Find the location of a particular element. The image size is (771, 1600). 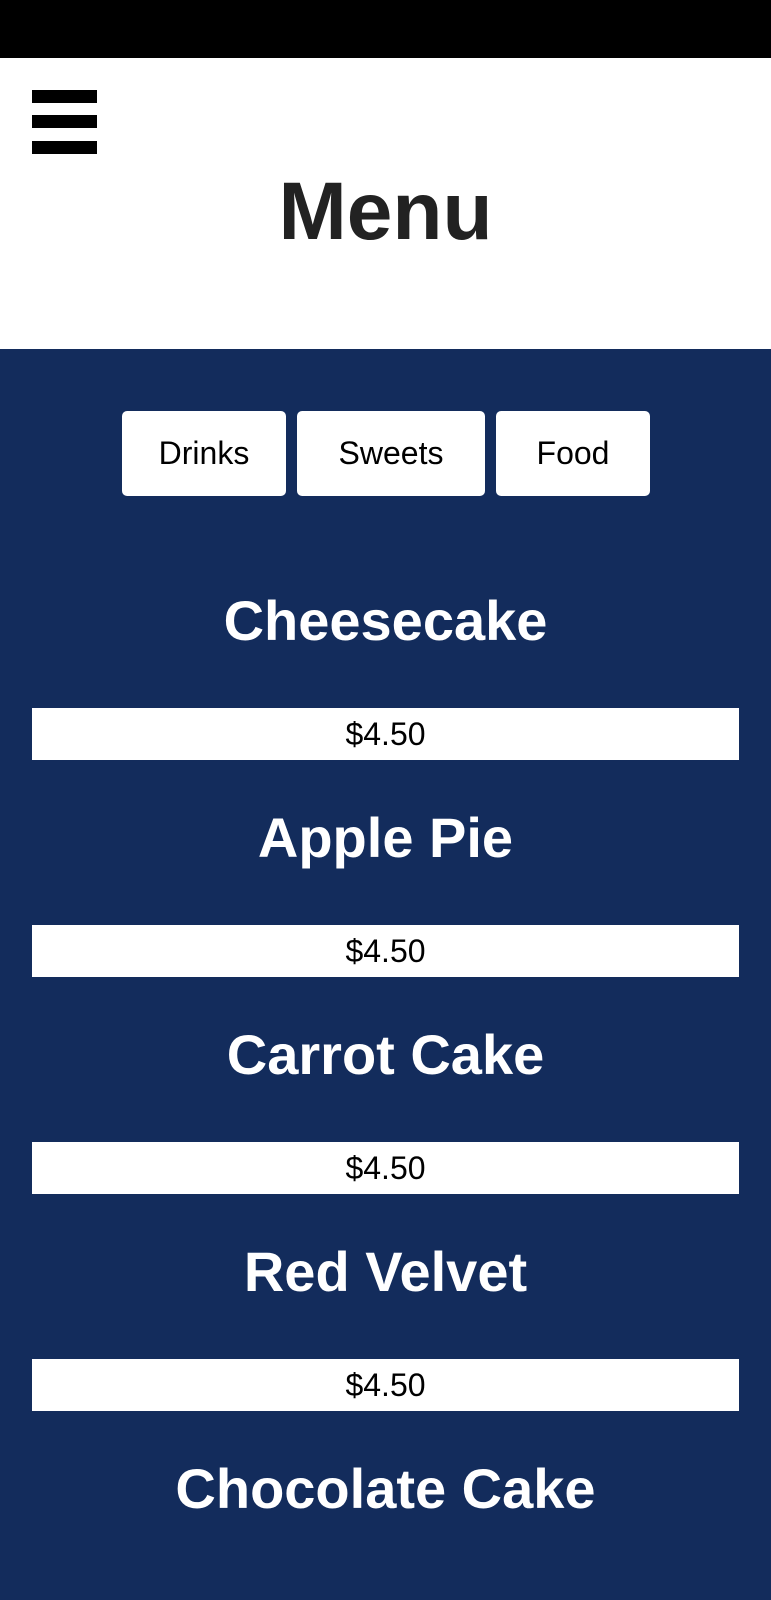

hamburger-icon is located at coordinates (64, 122).